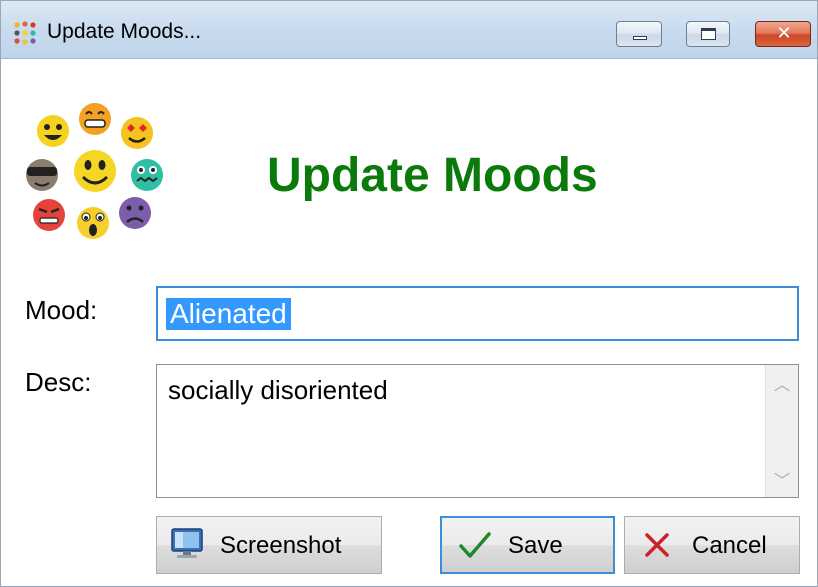 This screenshot has width=818, height=587. What do you see at coordinates (639, 34) in the screenshot?
I see `minimize-button` at bounding box center [639, 34].